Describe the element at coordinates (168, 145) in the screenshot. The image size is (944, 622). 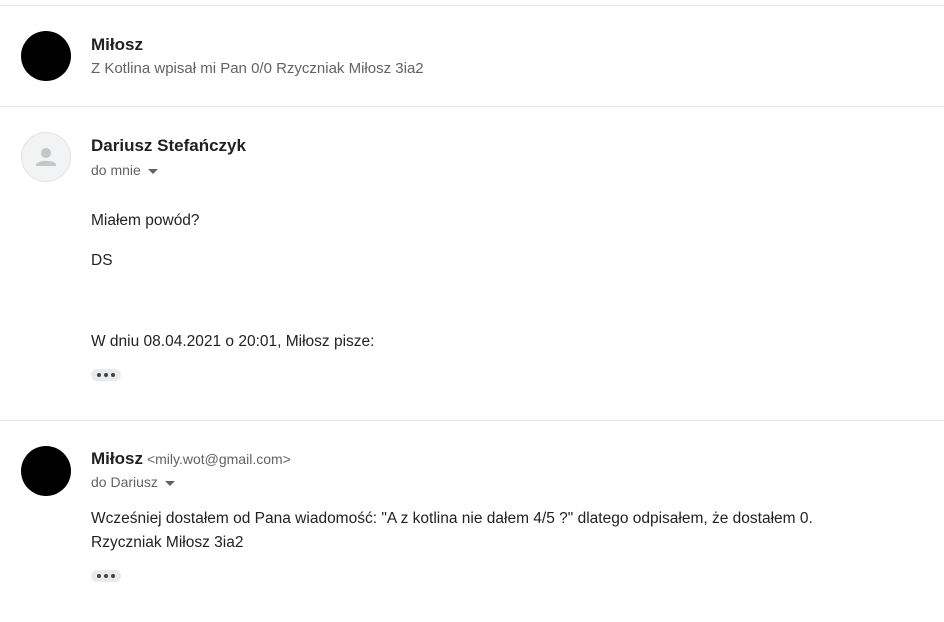
I see `sender-name: Dariusz Stefańczyk` at that location.